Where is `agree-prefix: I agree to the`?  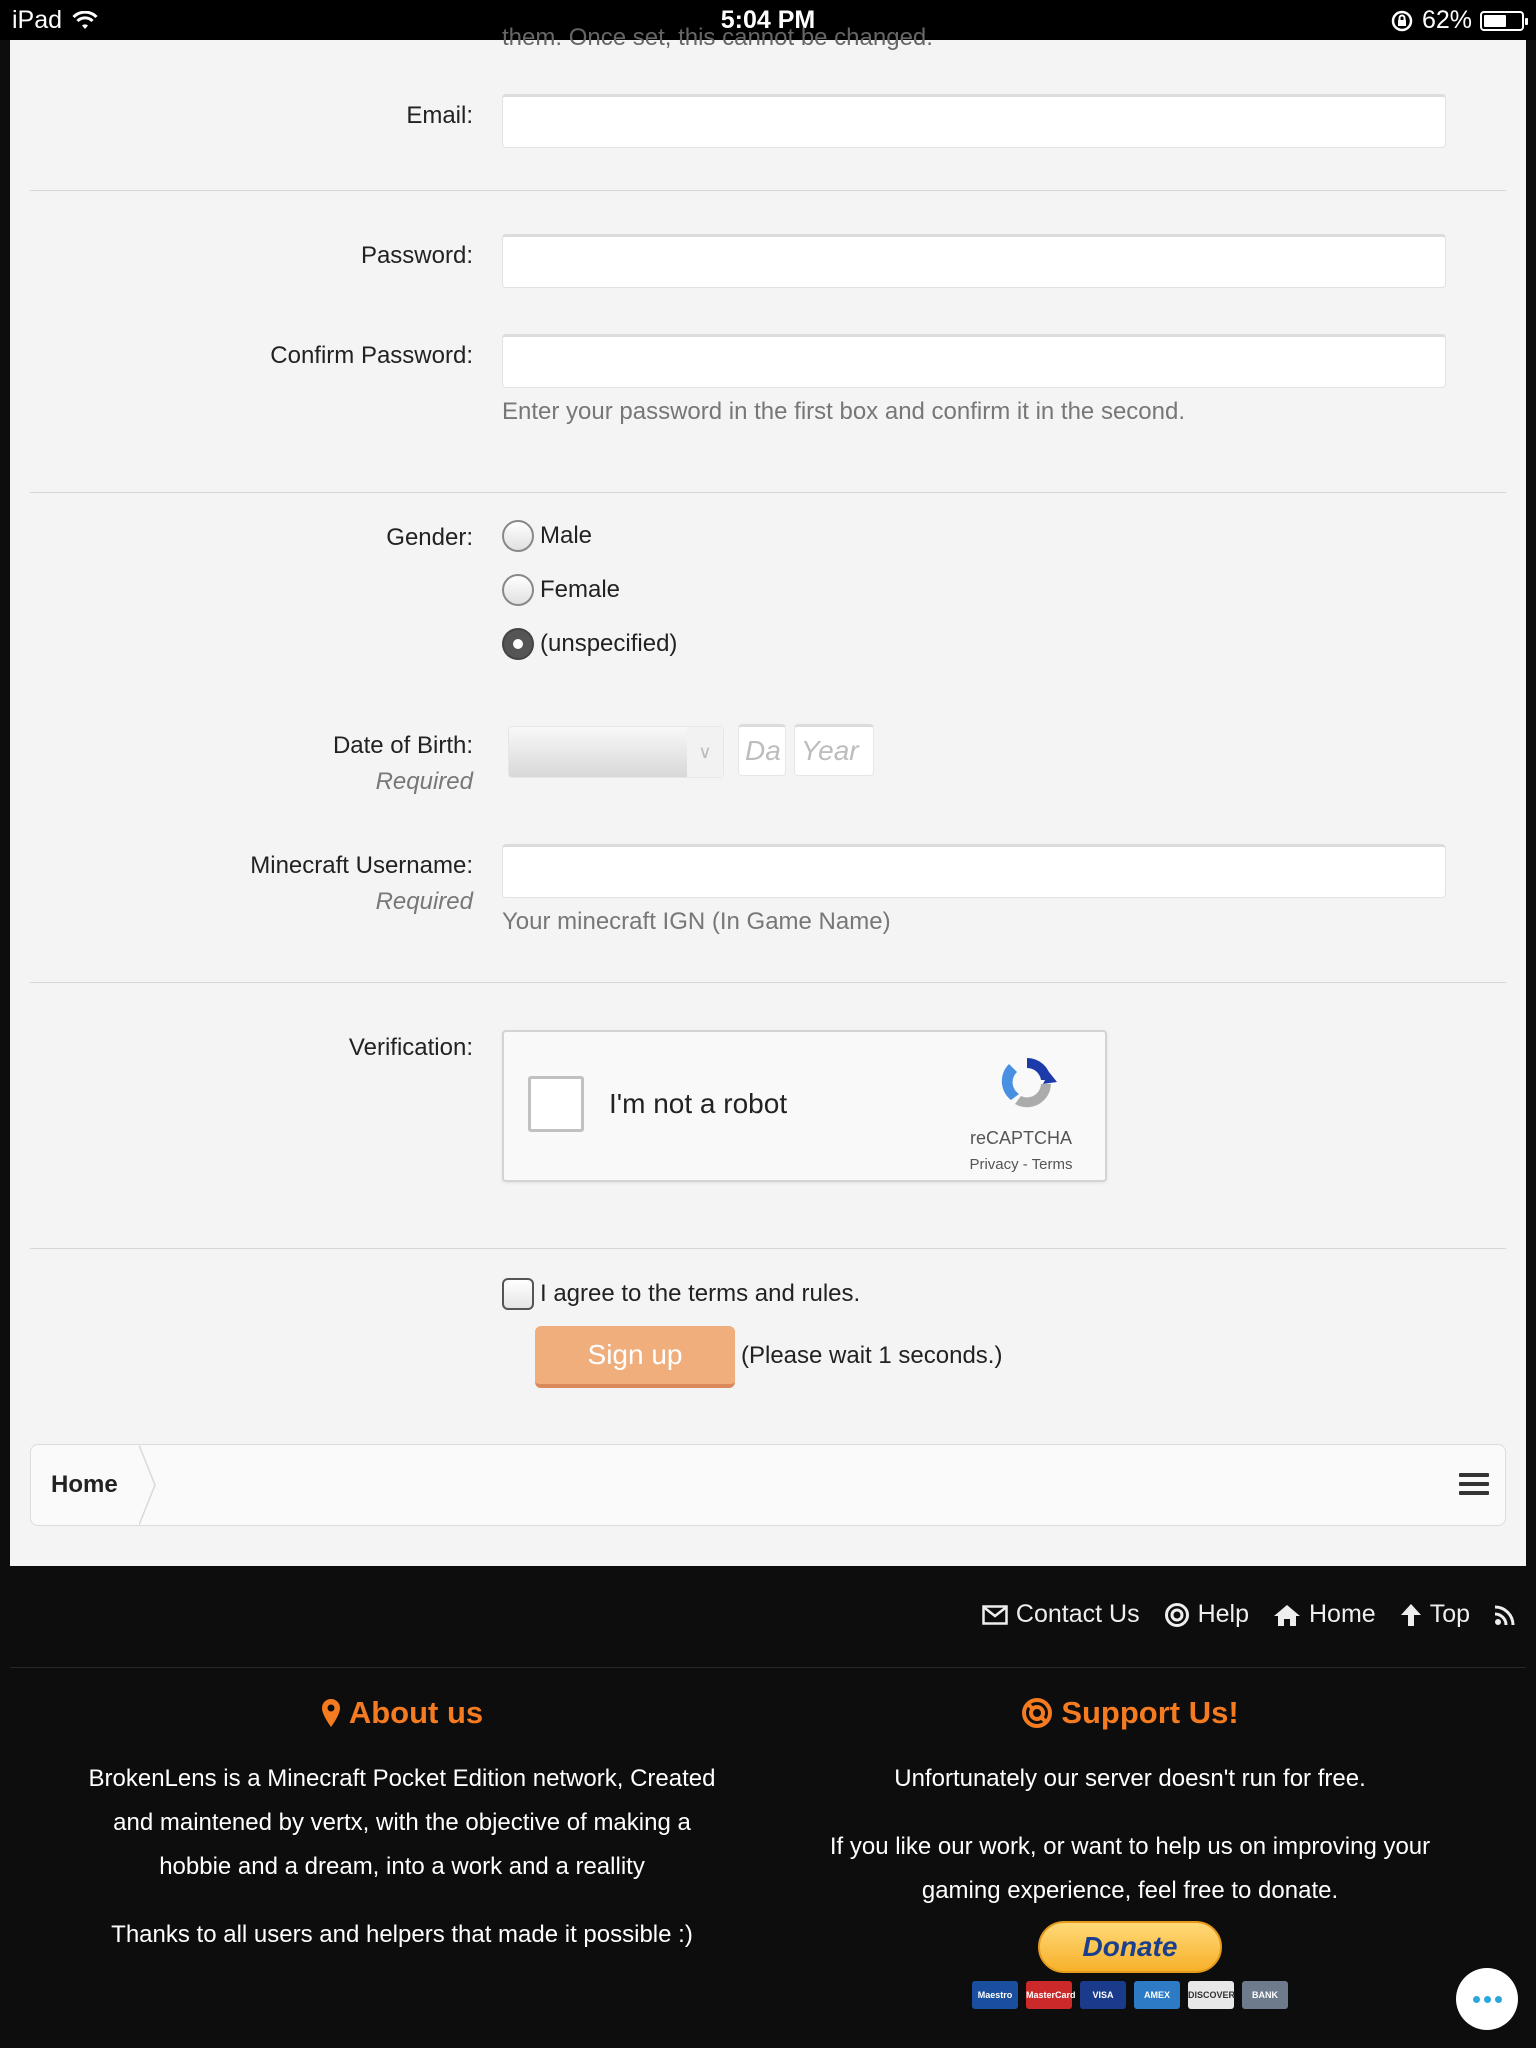 agree-prefix: I agree to the is located at coordinates (614, 1293).